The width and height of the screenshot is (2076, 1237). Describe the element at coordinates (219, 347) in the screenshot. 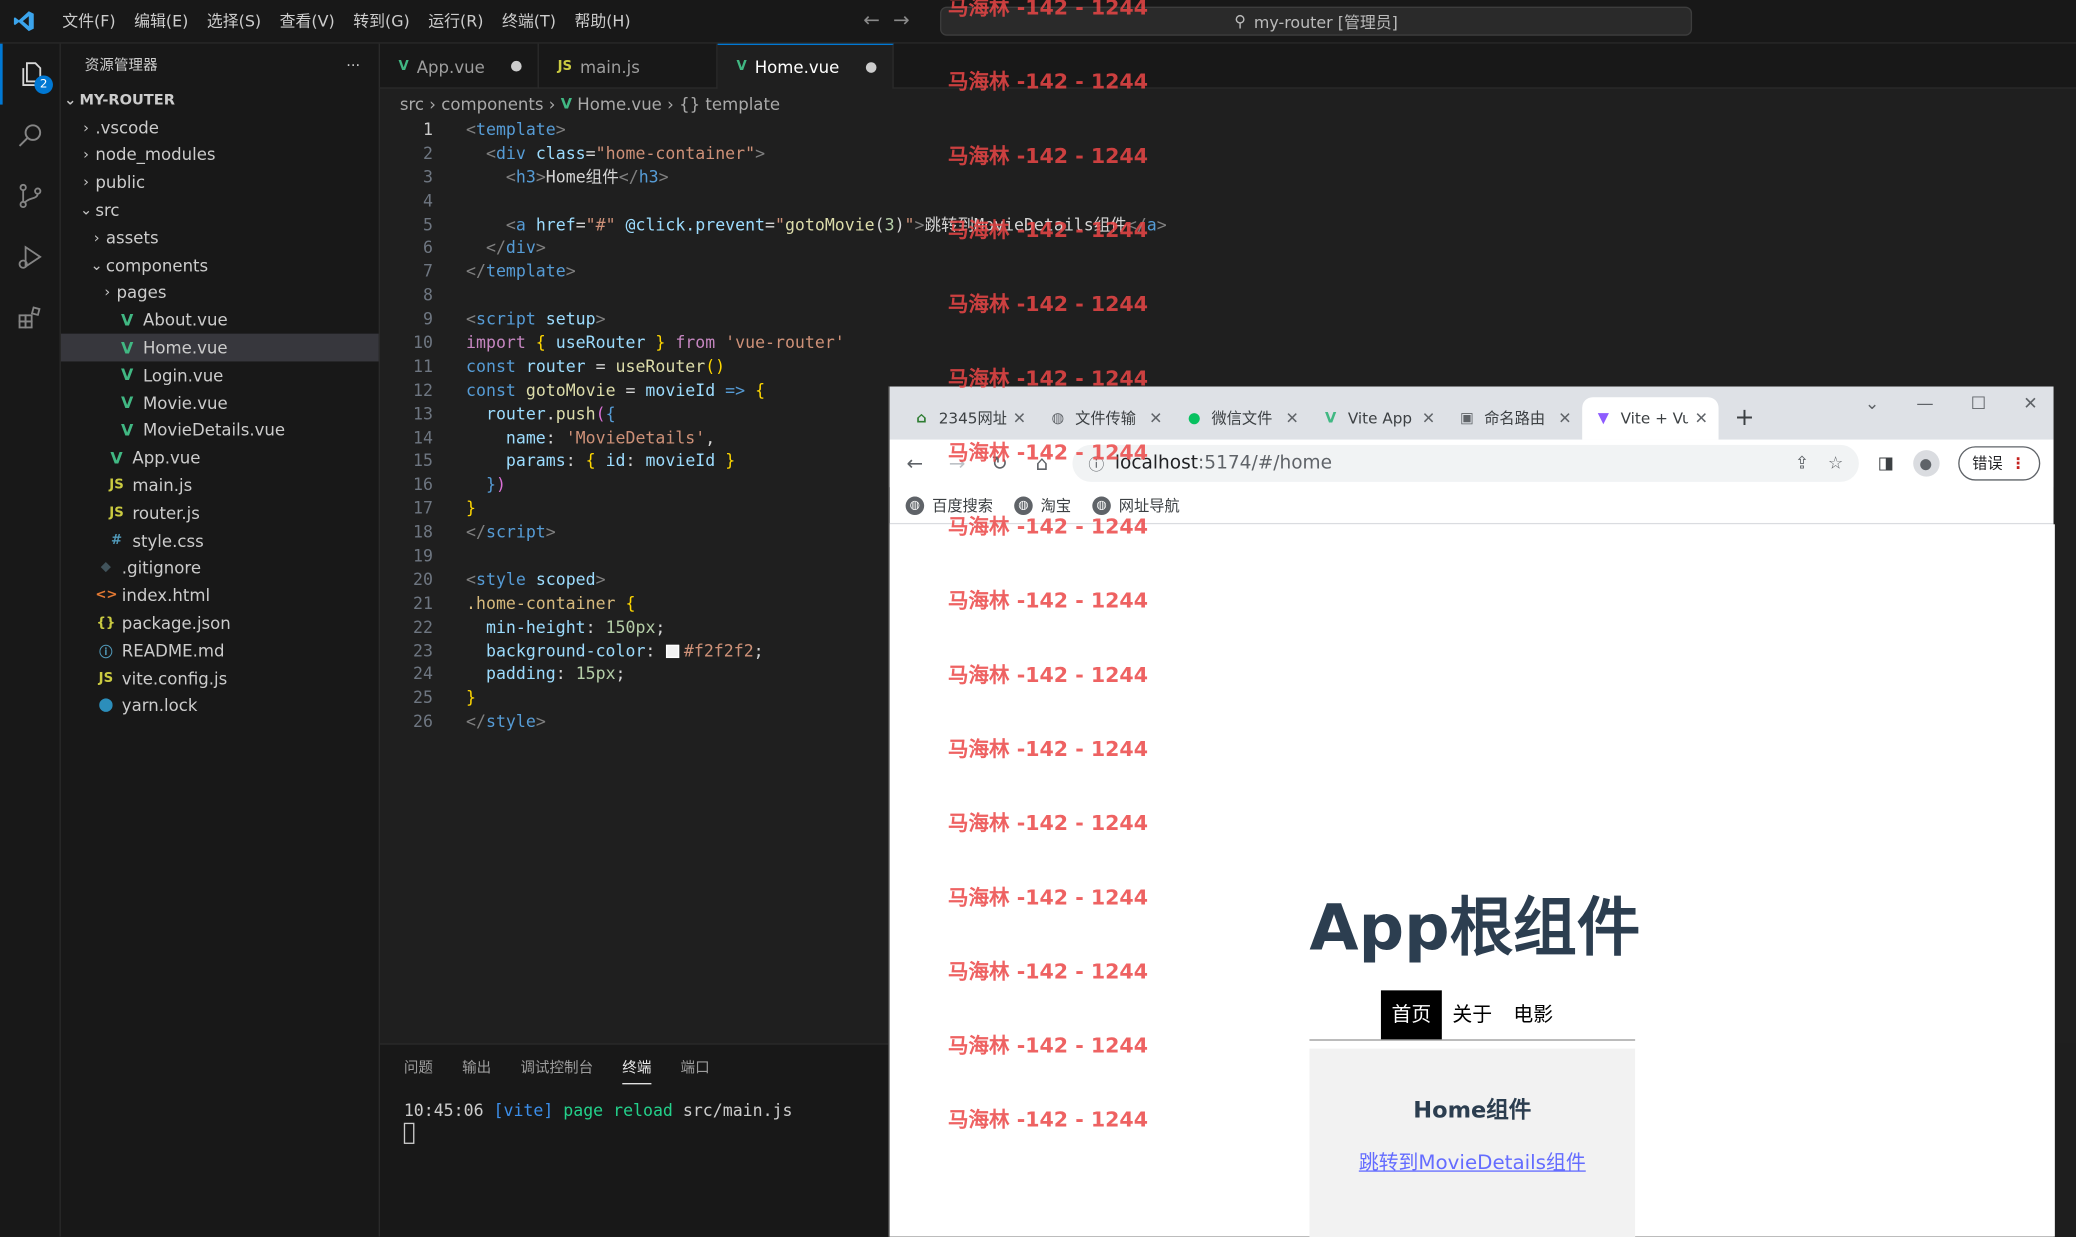

I see `tree-item: V Home.vue` at that location.